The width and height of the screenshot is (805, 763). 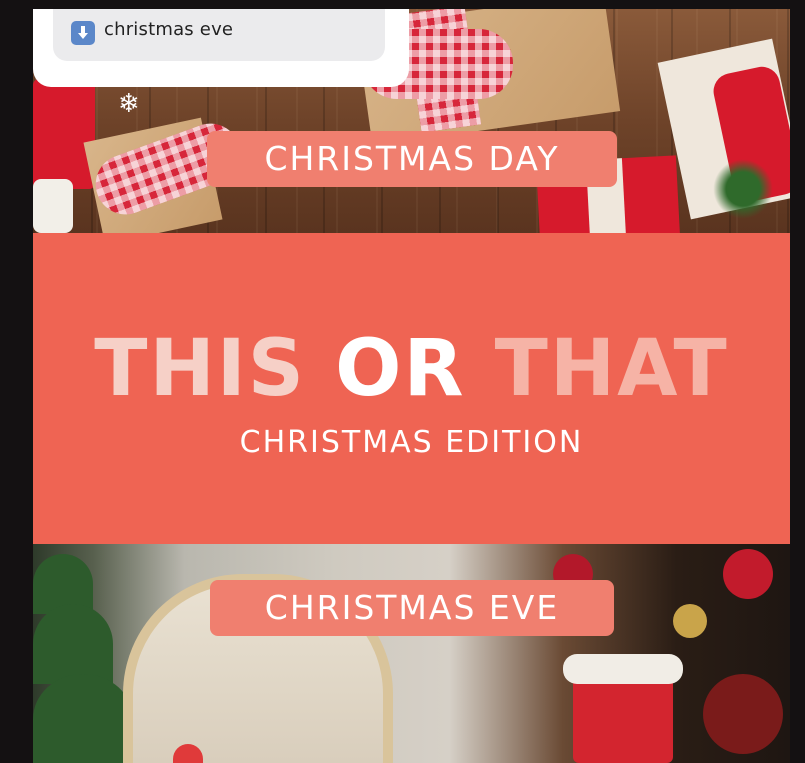 I want to click on santa-hat-shape, so click(x=64, y=134).